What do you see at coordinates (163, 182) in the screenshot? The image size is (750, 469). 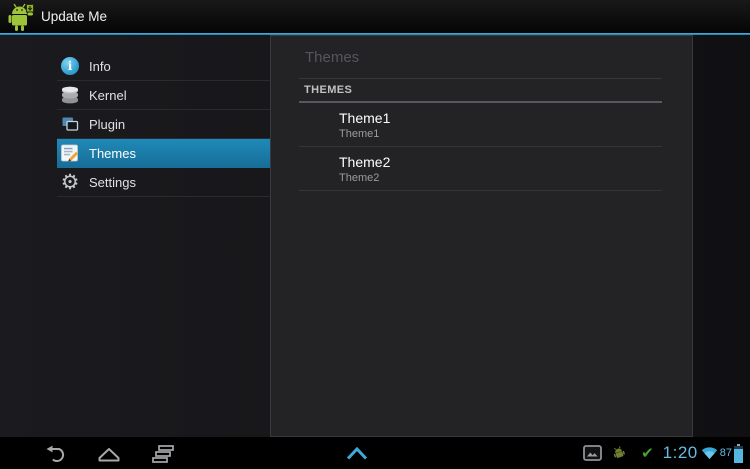 I see `sidebar-item-settings: ⚙ Settings` at bounding box center [163, 182].